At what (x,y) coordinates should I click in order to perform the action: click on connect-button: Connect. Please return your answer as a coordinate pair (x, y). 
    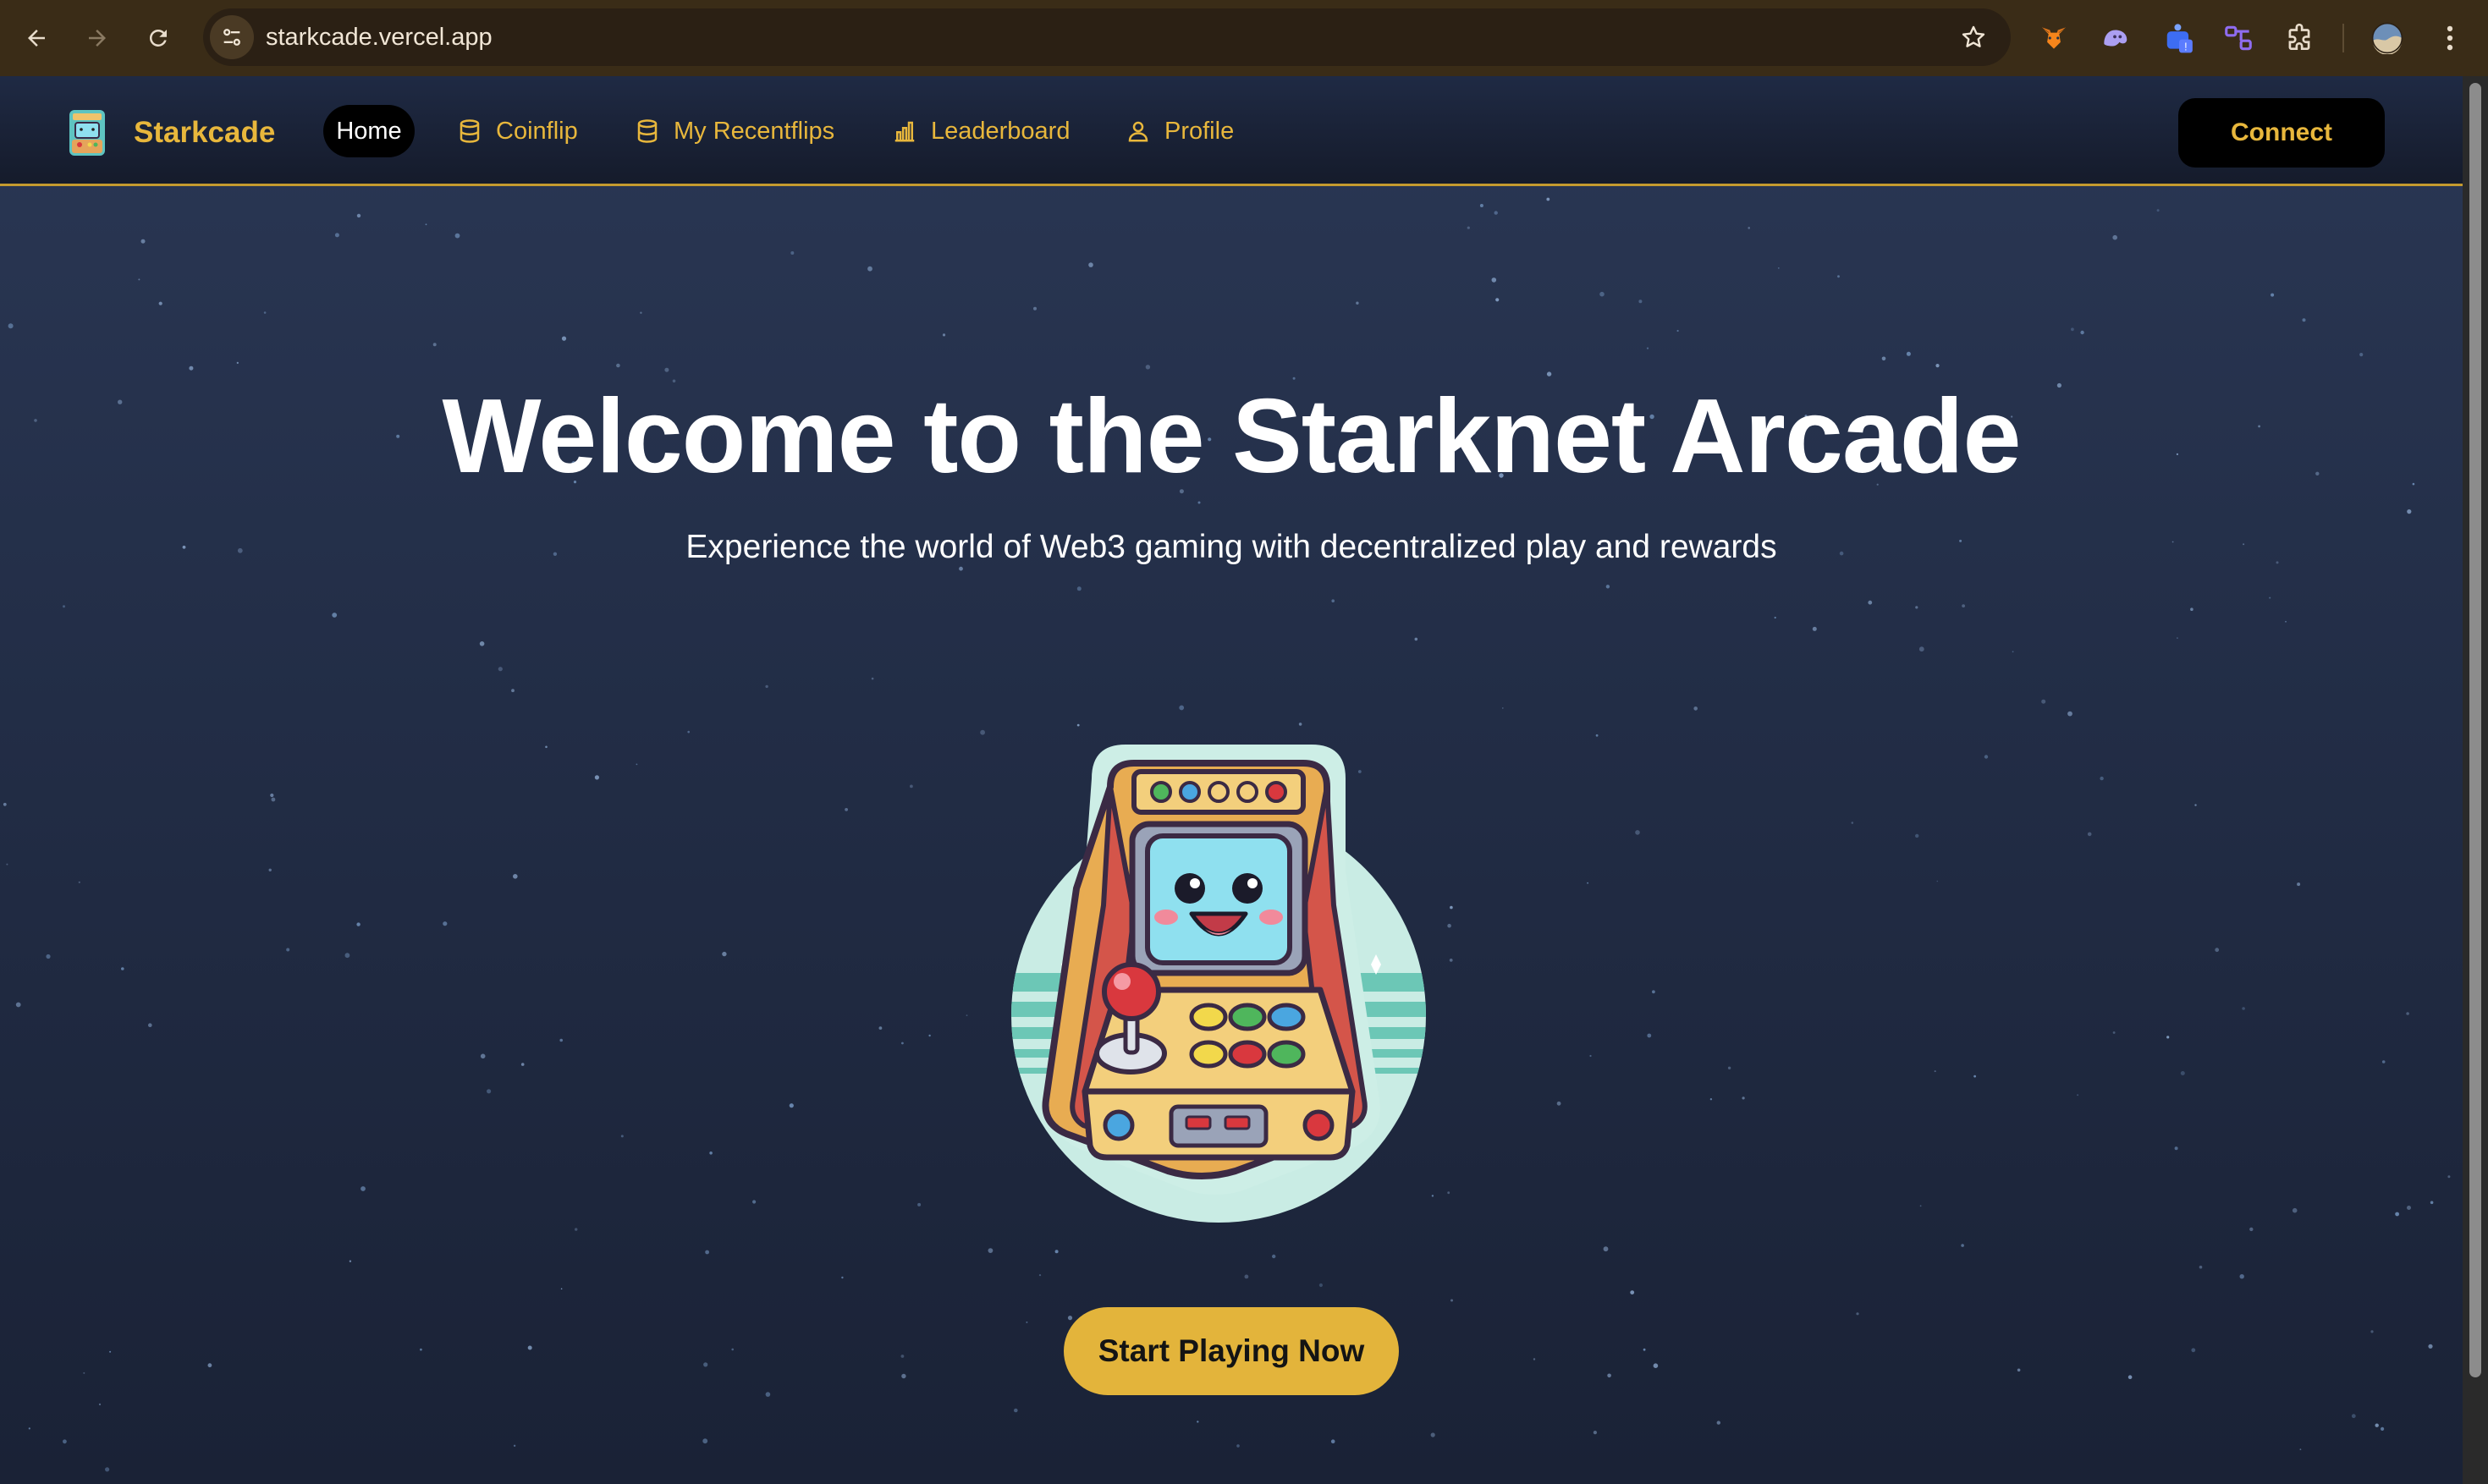
    Looking at the image, I should click on (2281, 133).